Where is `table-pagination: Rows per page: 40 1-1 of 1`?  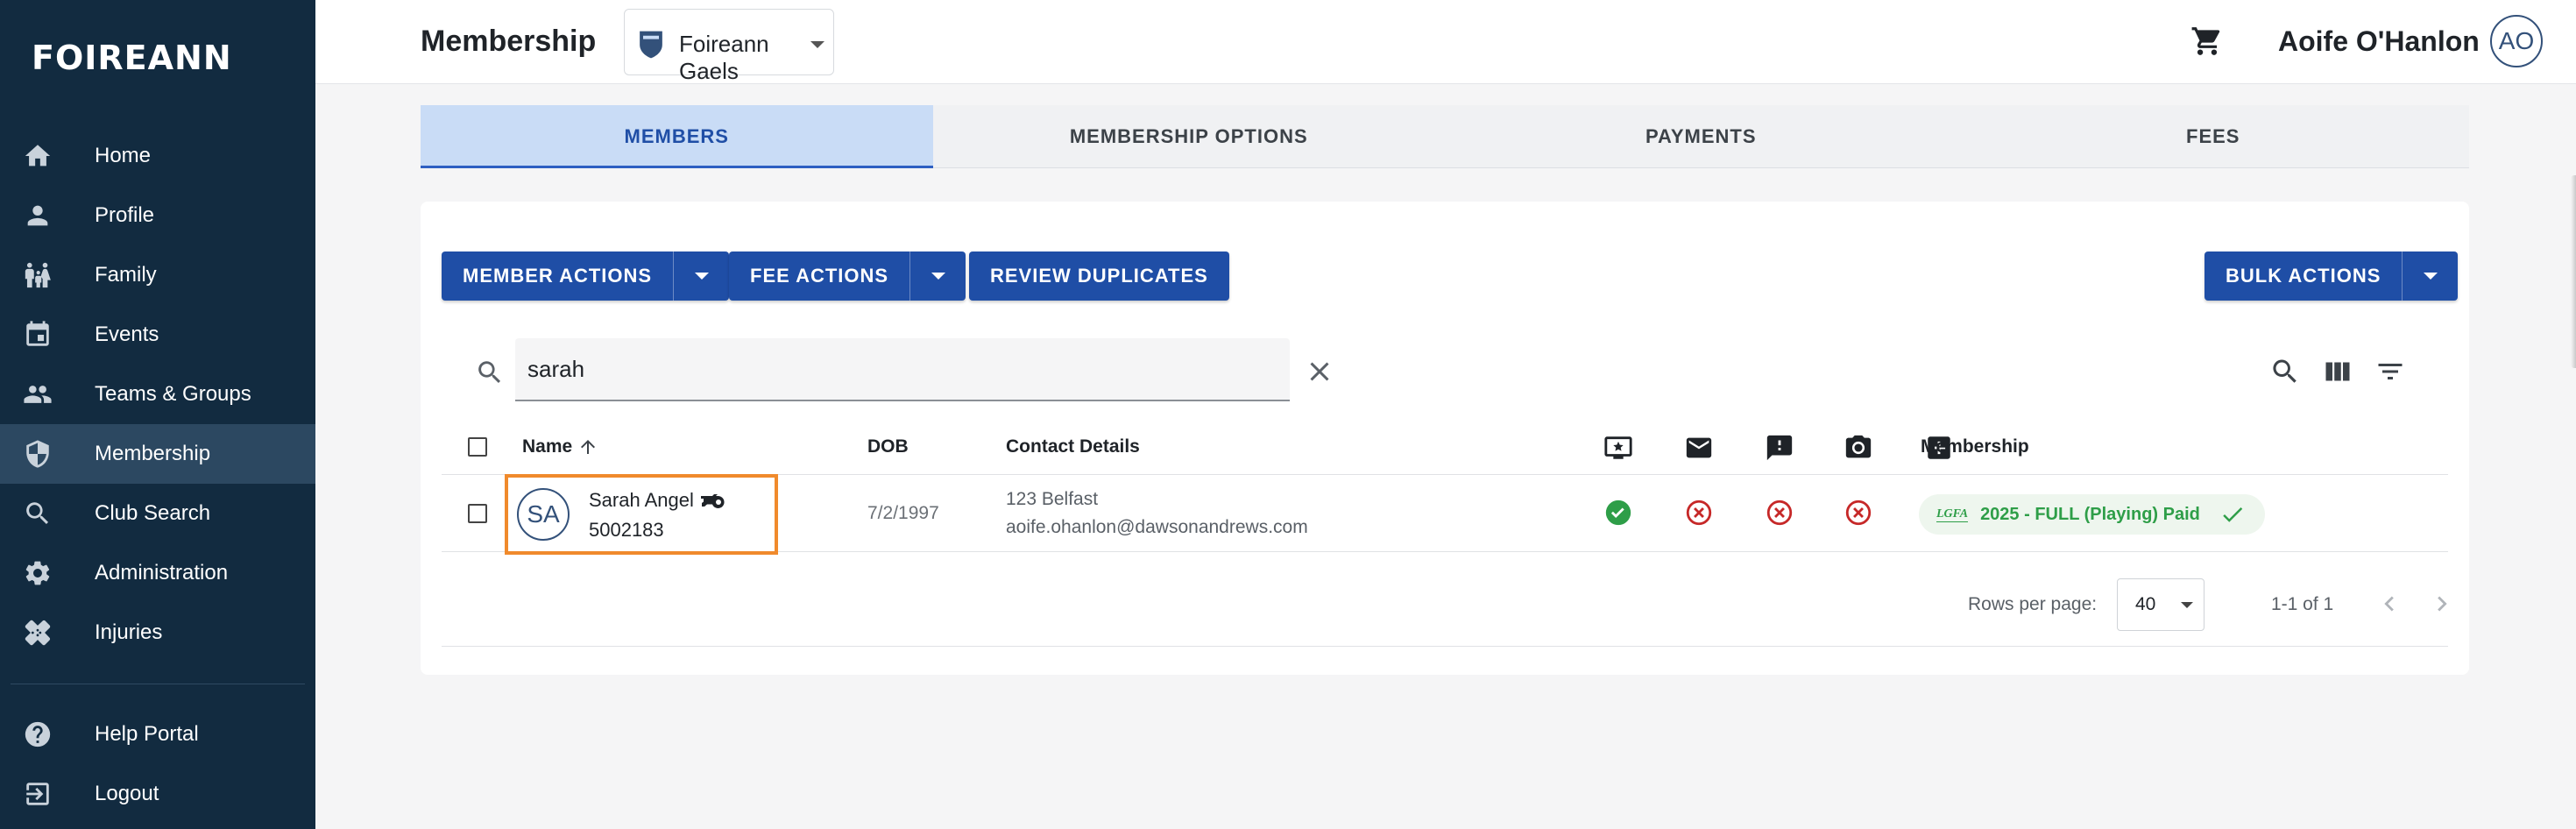
table-pagination: Rows per page: 40 1-1 of 1 is located at coordinates (1445, 605).